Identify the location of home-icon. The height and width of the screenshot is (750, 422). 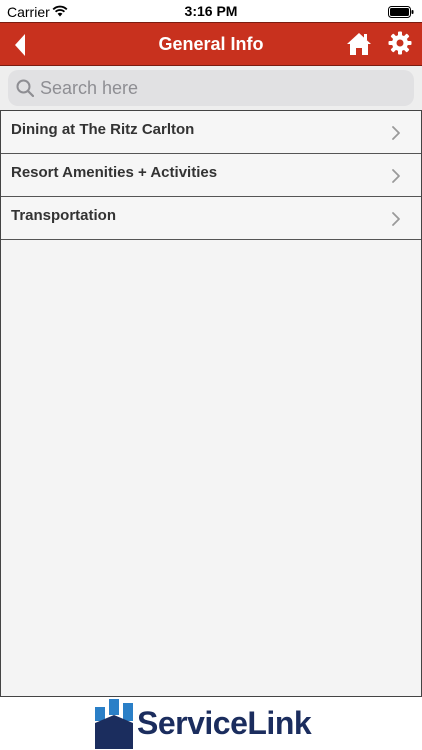
(359, 44).